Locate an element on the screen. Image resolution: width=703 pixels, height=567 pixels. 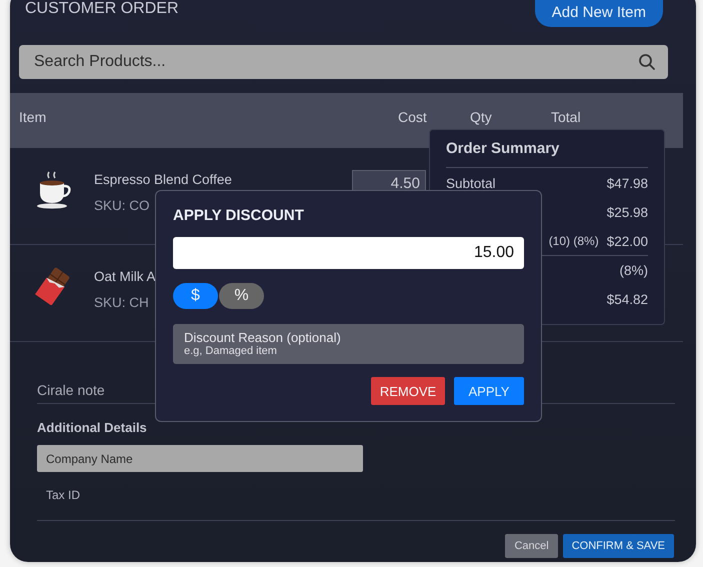
field-label: Discount Reason (optional) is located at coordinates (263, 337).